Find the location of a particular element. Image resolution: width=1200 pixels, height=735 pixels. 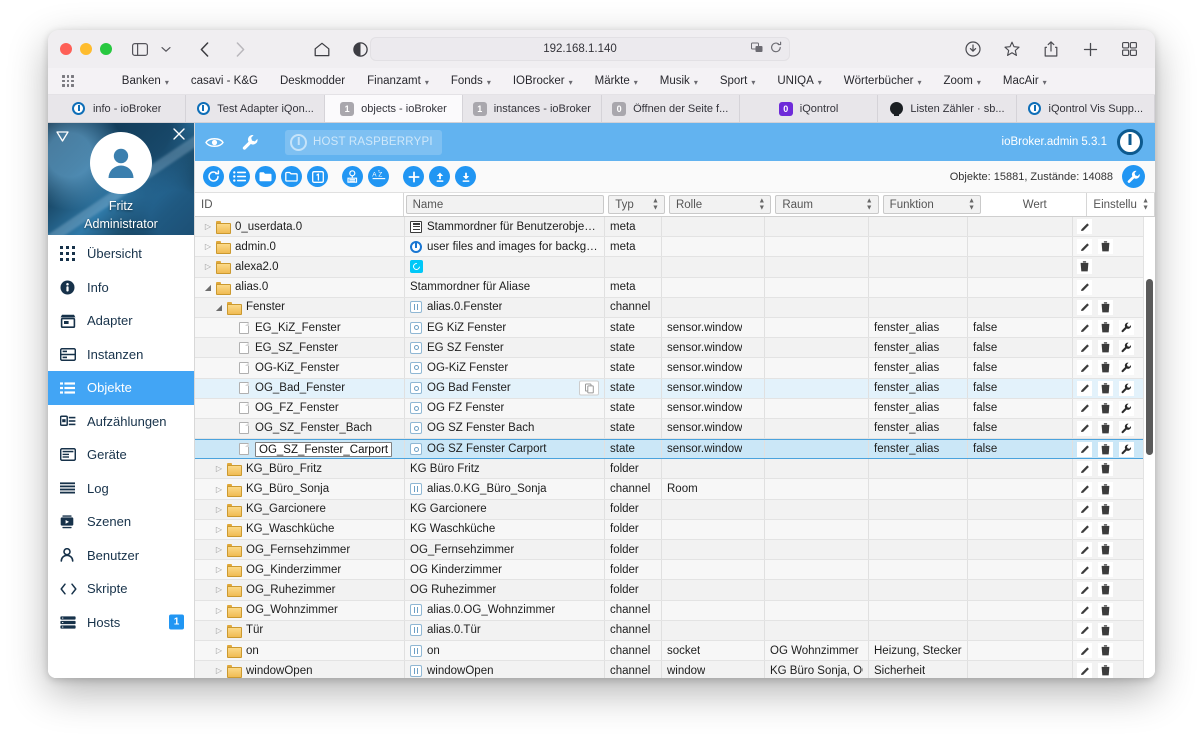

table-row: ▷ OG_Fernsehzimmer OG_Fernsehzimmer folder is located at coordinates (675, 550).